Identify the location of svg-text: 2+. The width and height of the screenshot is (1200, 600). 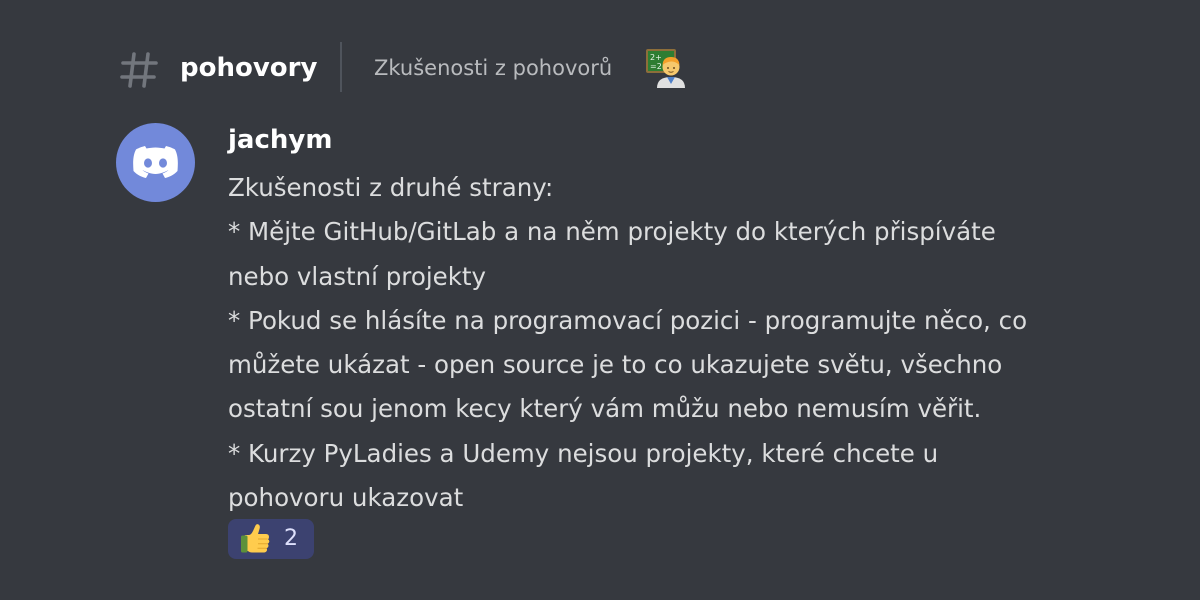
(656, 57).